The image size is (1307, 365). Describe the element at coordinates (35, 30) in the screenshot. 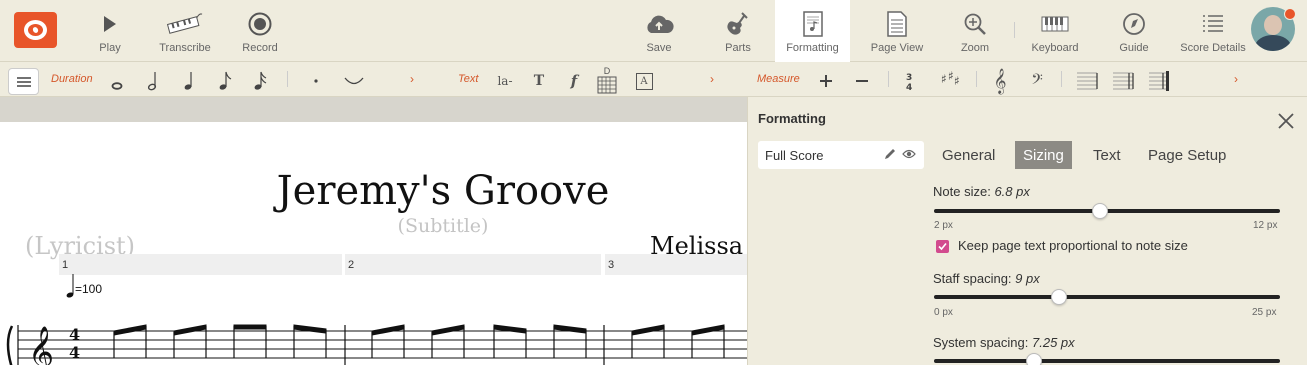

I see `app-logo` at that location.